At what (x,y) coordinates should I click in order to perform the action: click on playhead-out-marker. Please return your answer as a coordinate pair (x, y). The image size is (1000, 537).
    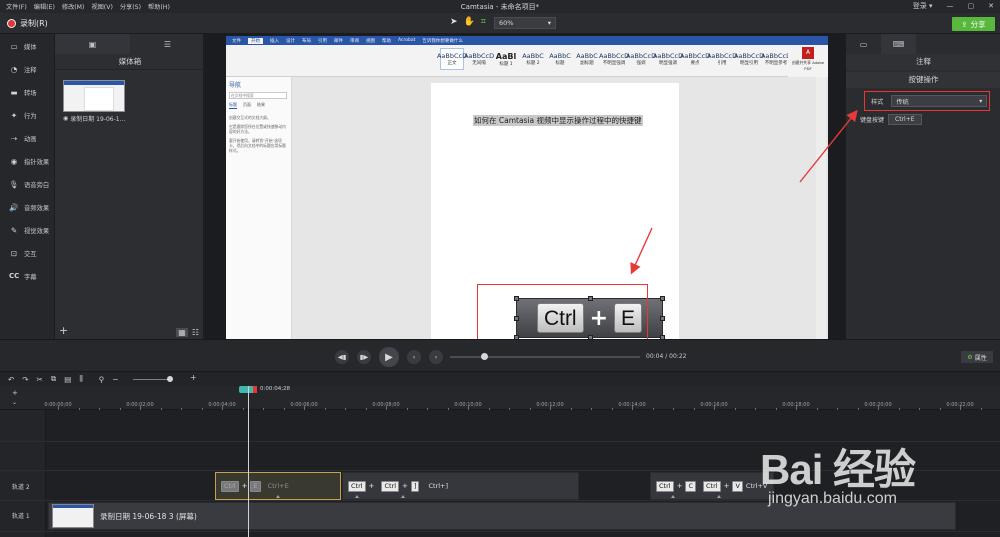
    Looking at the image, I should click on (255, 389).